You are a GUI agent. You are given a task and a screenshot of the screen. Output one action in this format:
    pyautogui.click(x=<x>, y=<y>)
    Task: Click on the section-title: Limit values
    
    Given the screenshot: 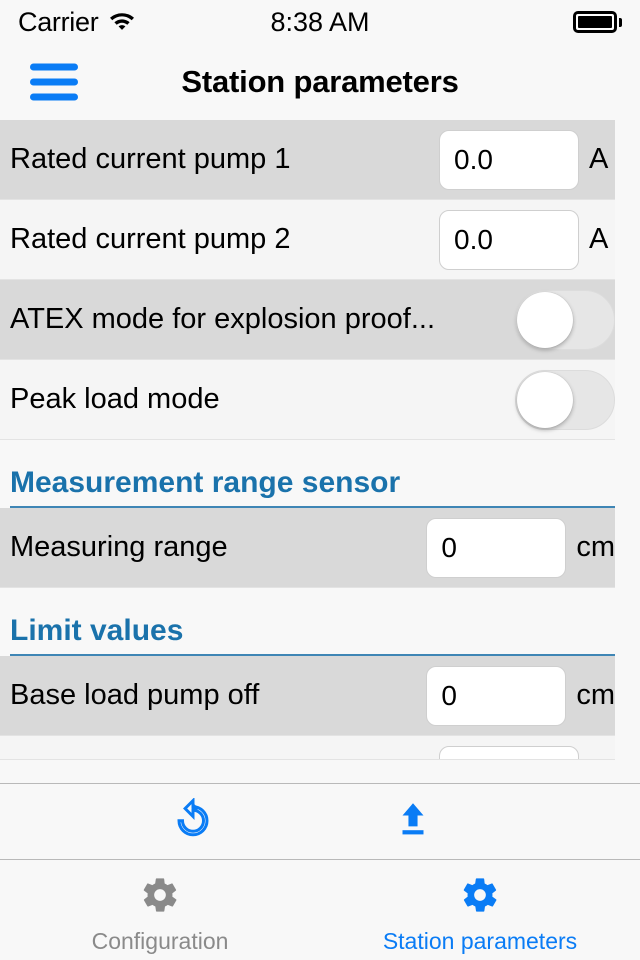 What is the action you would take?
    pyautogui.click(x=97, y=630)
    